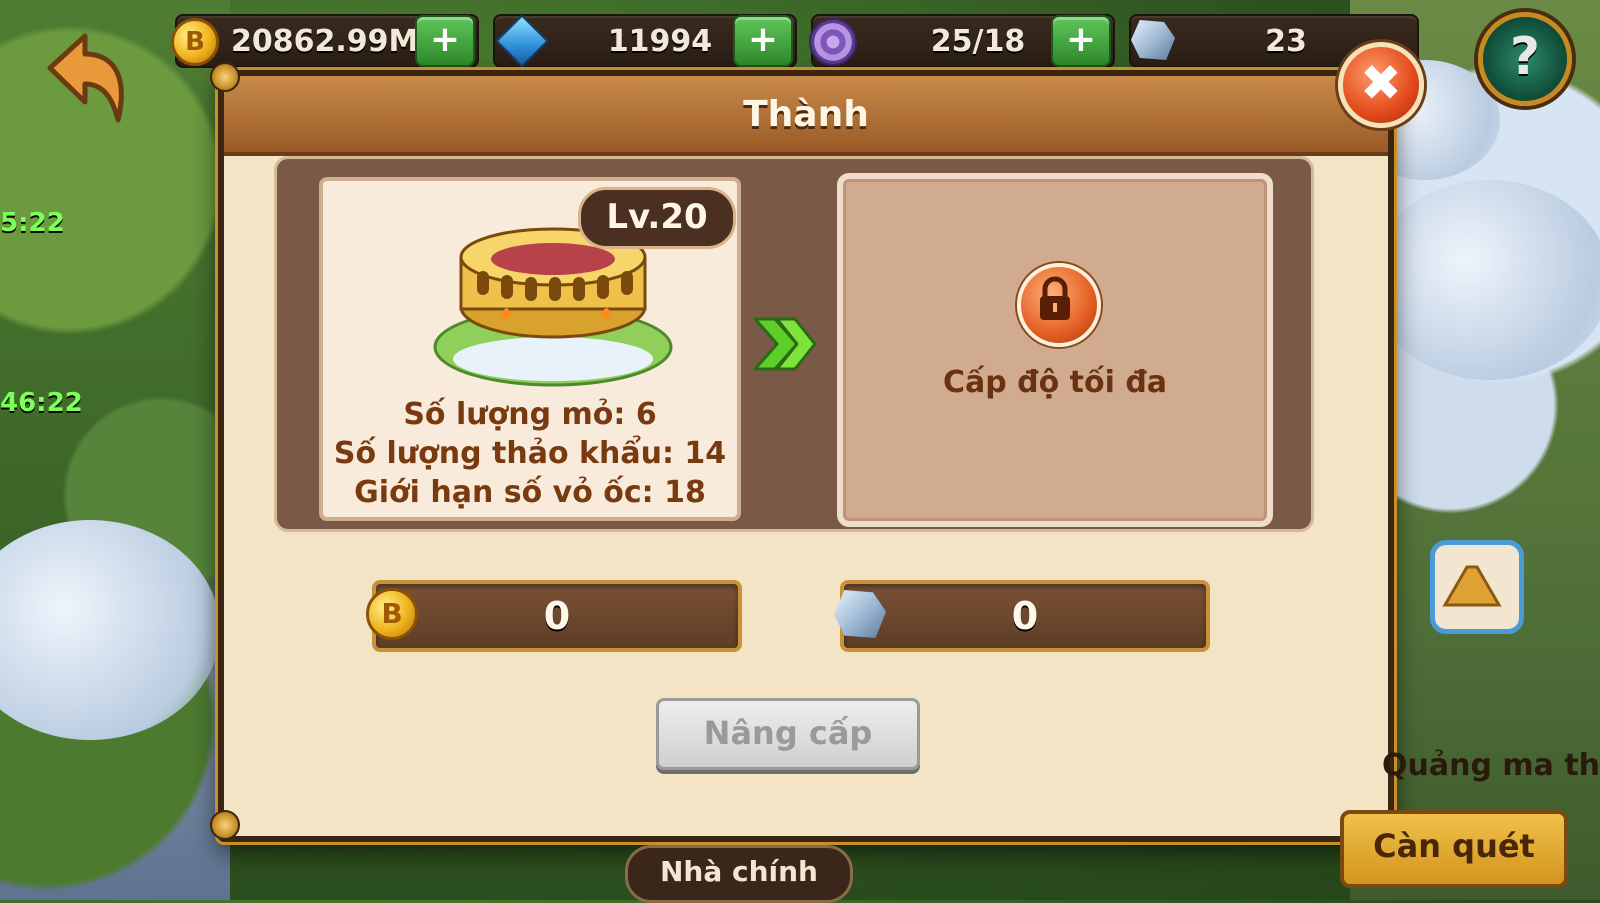  What do you see at coordinates (445, 41) in the screenshot?
I see `add-gold-button: +` at bounding box center [445, 41].